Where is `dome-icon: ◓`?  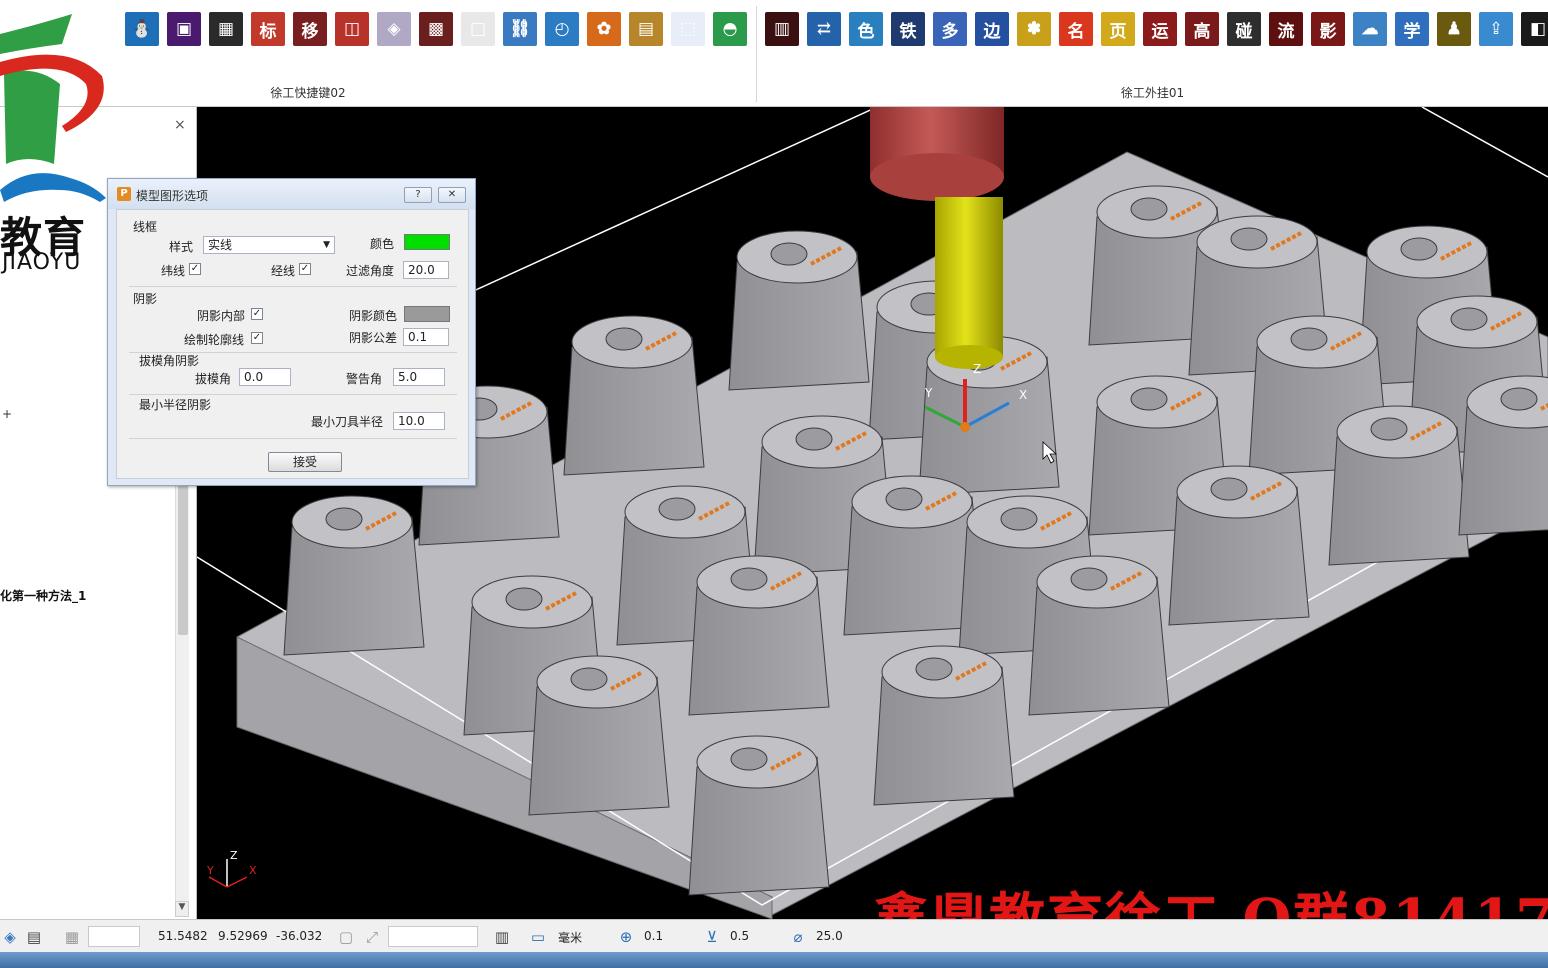
dome-icon: ◓ is located at coordinates (730, 29).